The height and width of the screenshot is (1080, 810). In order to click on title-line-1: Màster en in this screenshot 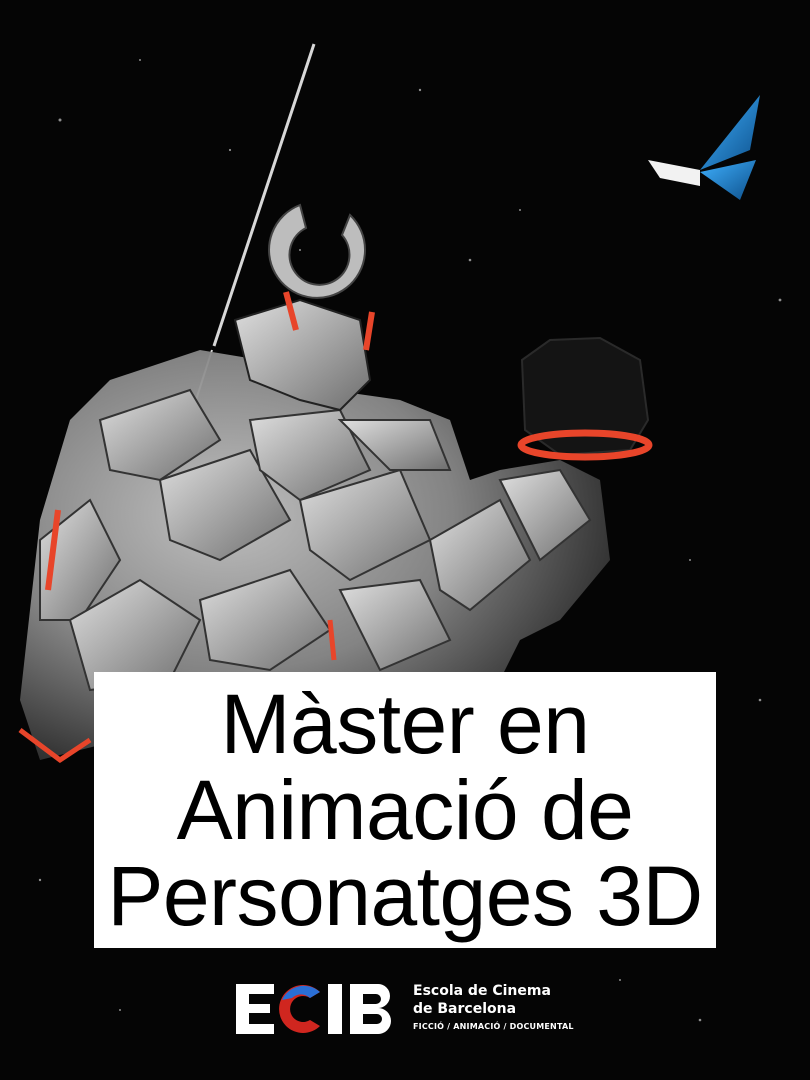, I will do `click(405, 724)`.